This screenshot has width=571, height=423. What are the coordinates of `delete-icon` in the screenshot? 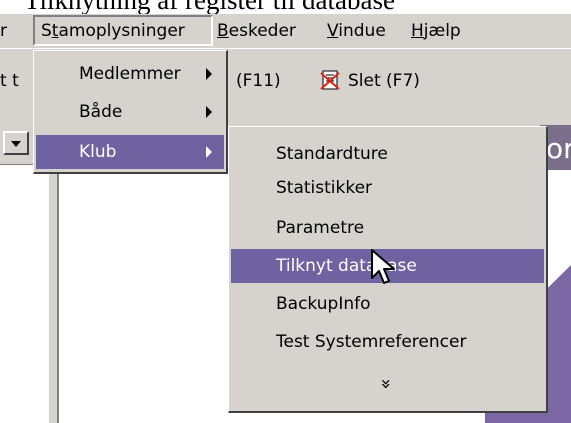 It's located at (331, 80).